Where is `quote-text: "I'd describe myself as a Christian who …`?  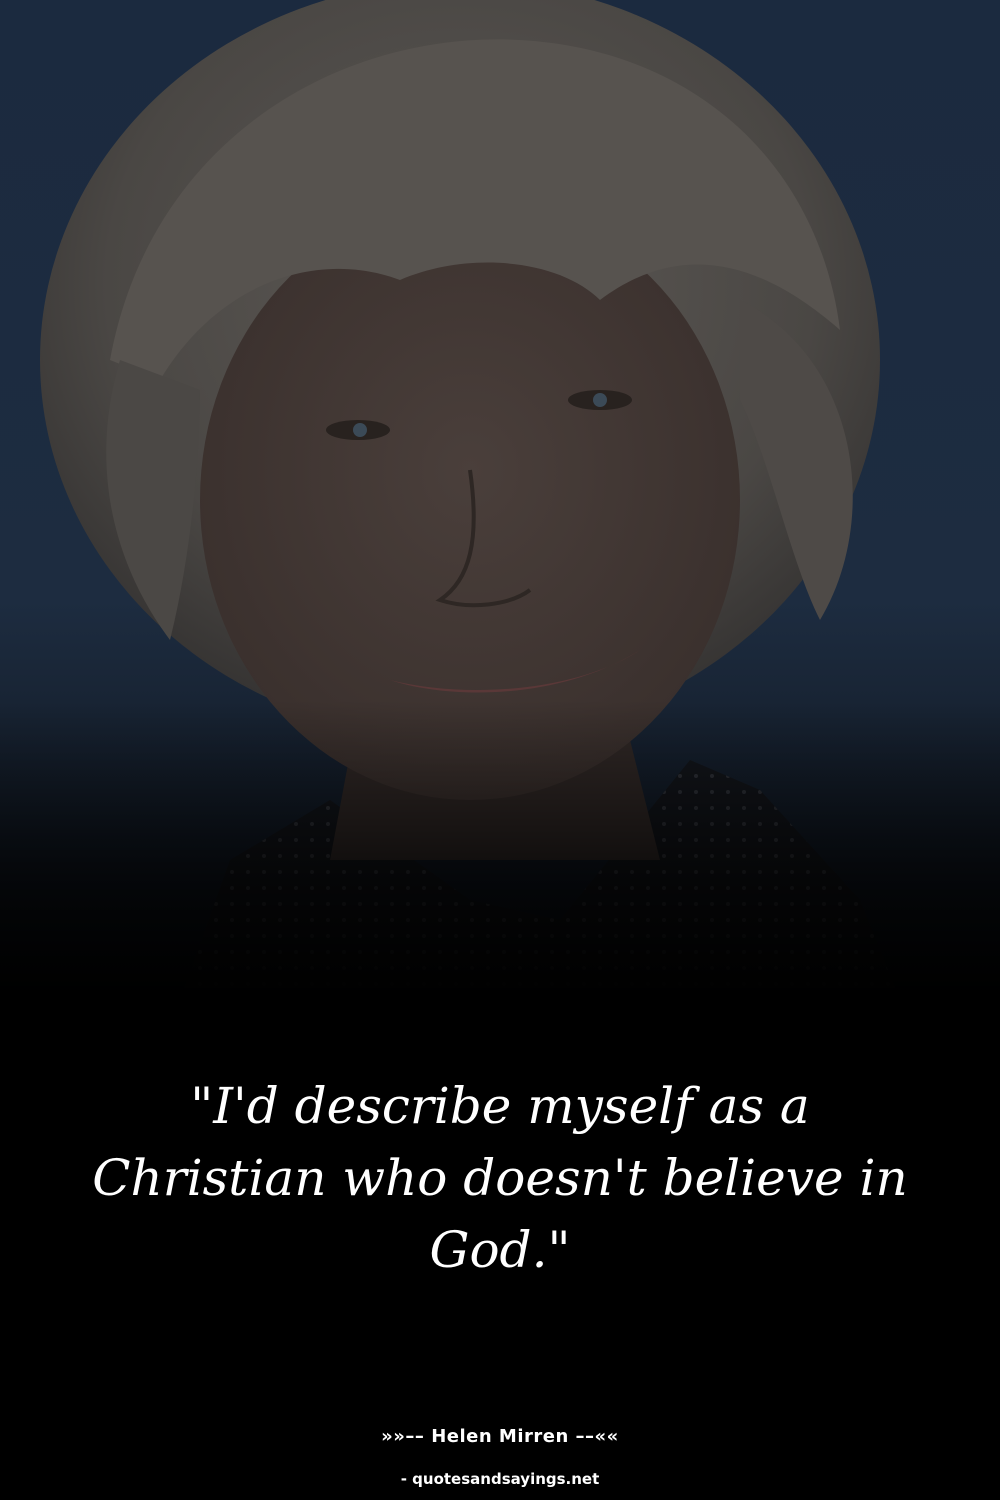 quote-text: "I'd describe myself as a Christian who … is located at coordinates (500, 1178).